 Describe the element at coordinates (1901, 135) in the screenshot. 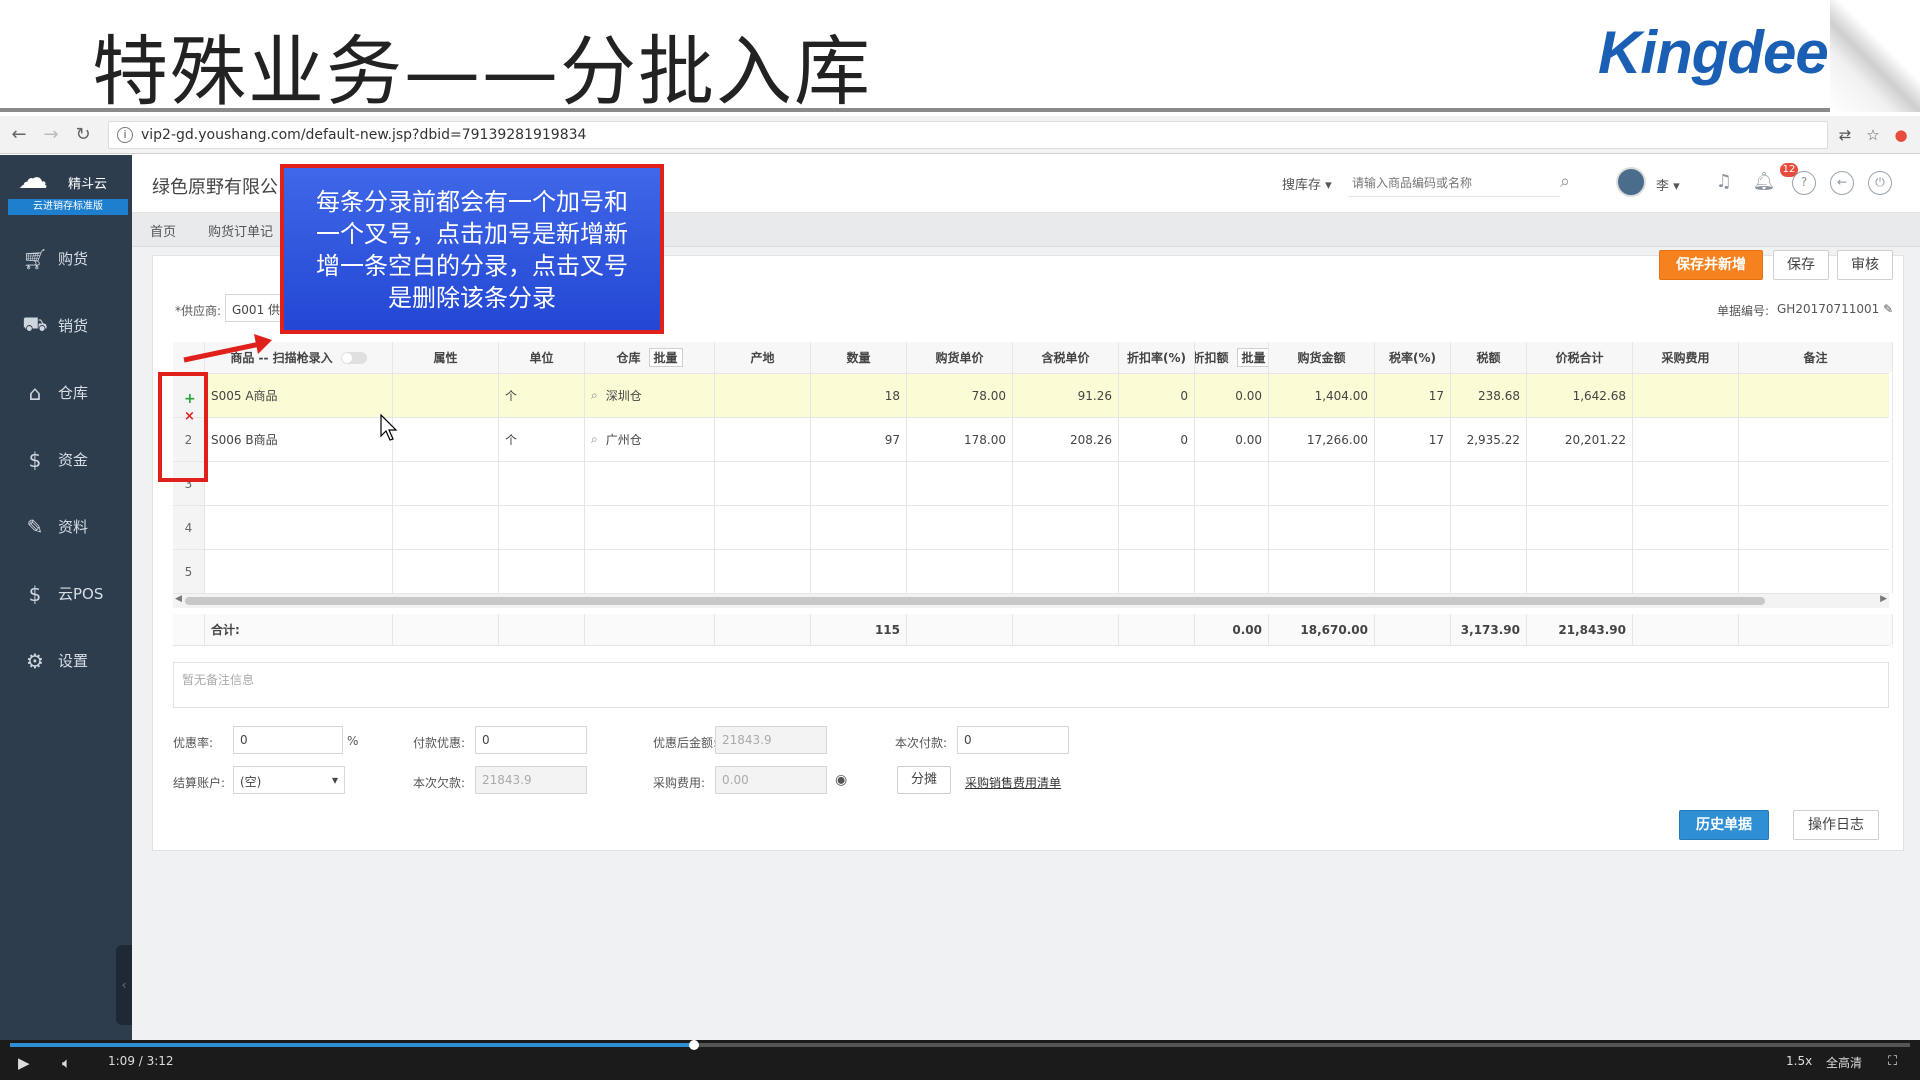

I see `extension-icon: ●` at that location.